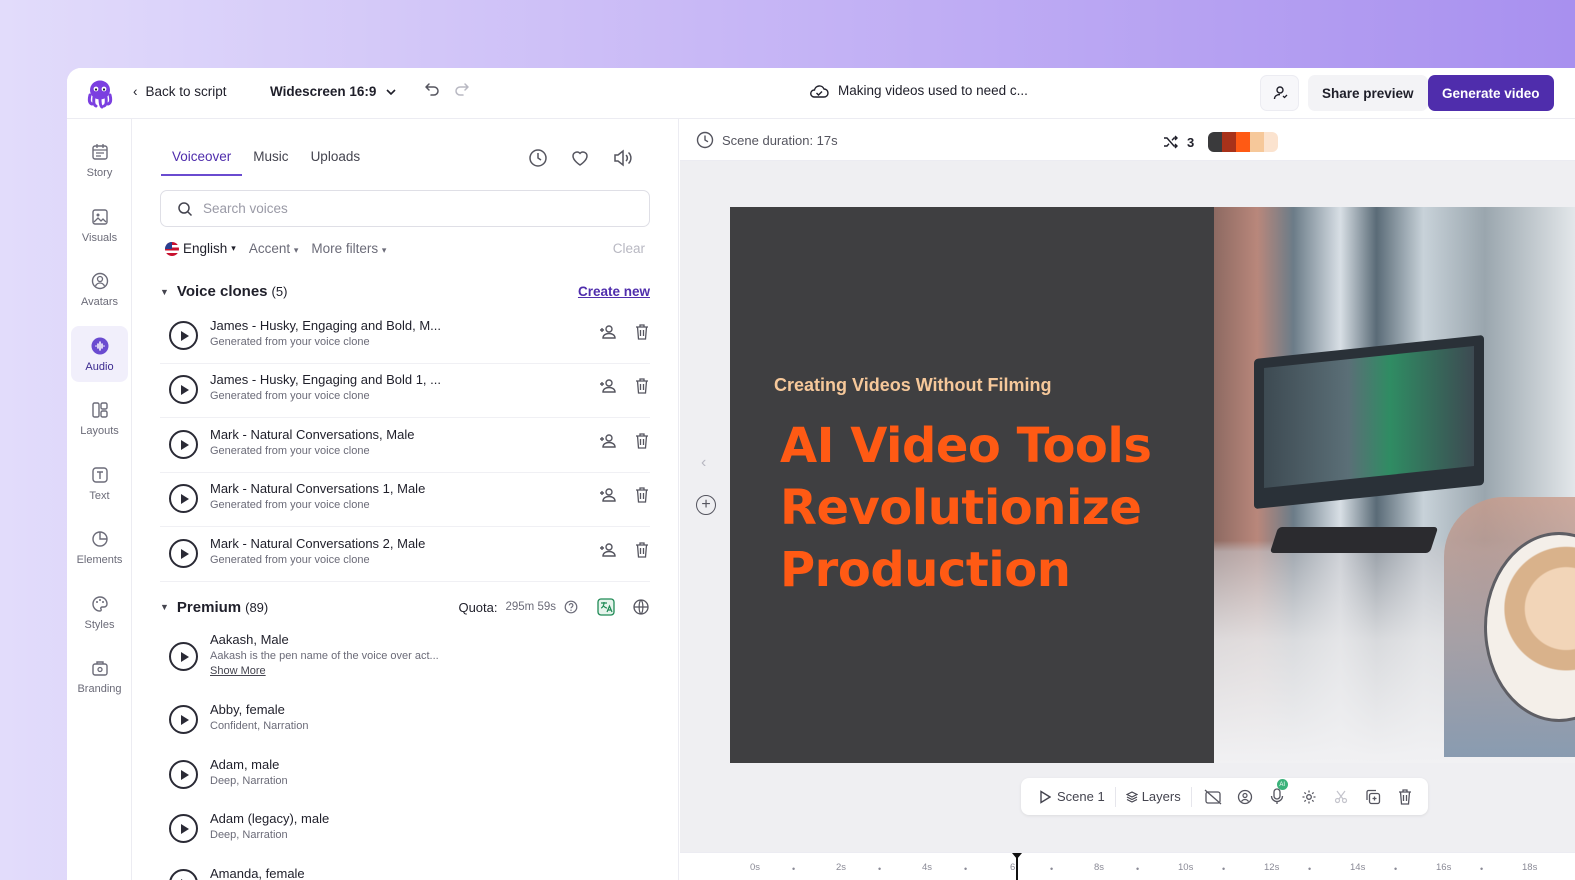 This screenshot has height=880, width=1575. I want to click on divider, so click(405, 363).